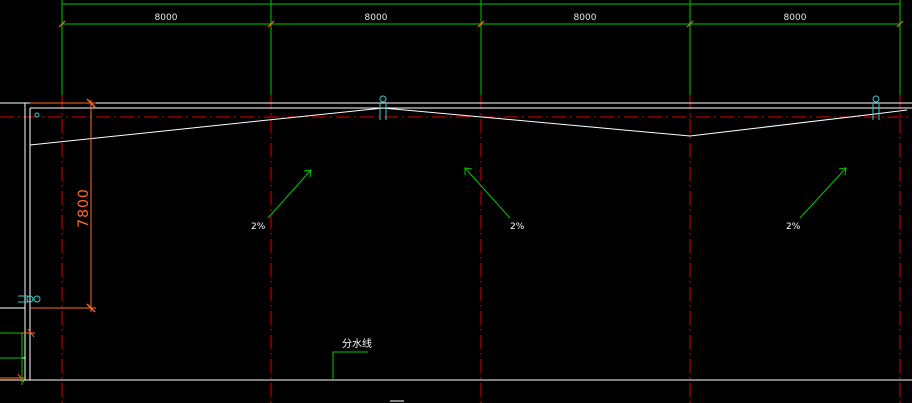 The height and width of the screenshot is (403, 912). What do you see at coordinates (84, 208) in the screenshot?
I see `vertical-dimension-text: 7800` at bounding box center [84, 208].